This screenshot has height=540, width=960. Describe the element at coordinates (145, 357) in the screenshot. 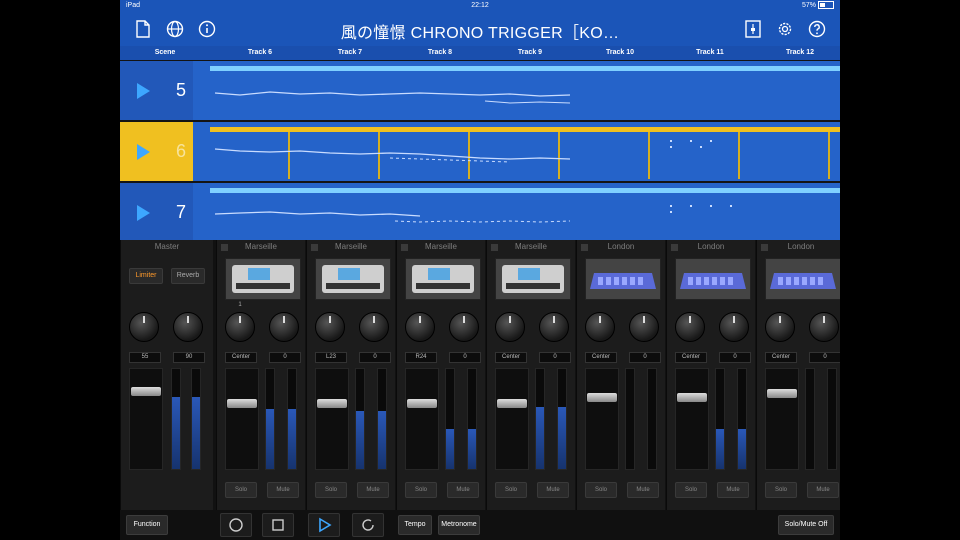

I see `master-knob-value: 55` at that location.